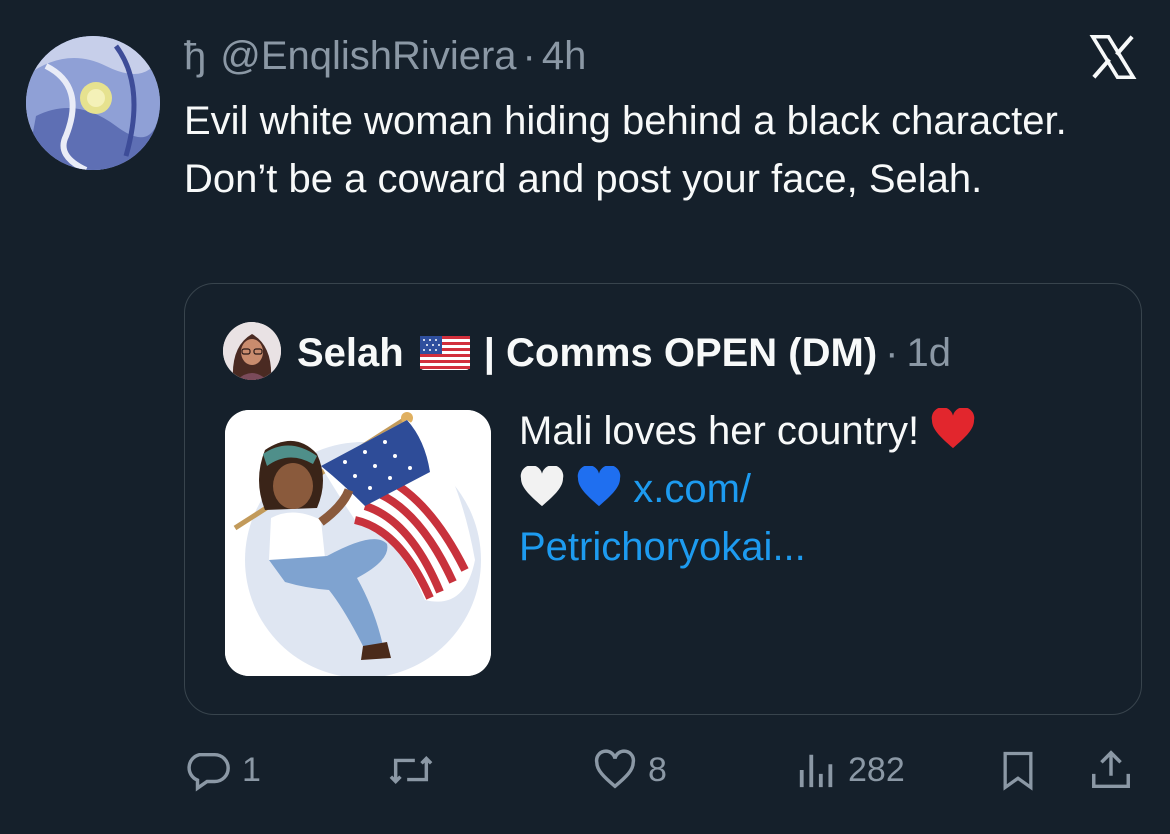 The height and width of the screenshot is (834, 1170). Describe the element at coordinates (252, 351) in the screenshot. I see `quoted-author-avatar` at that location.